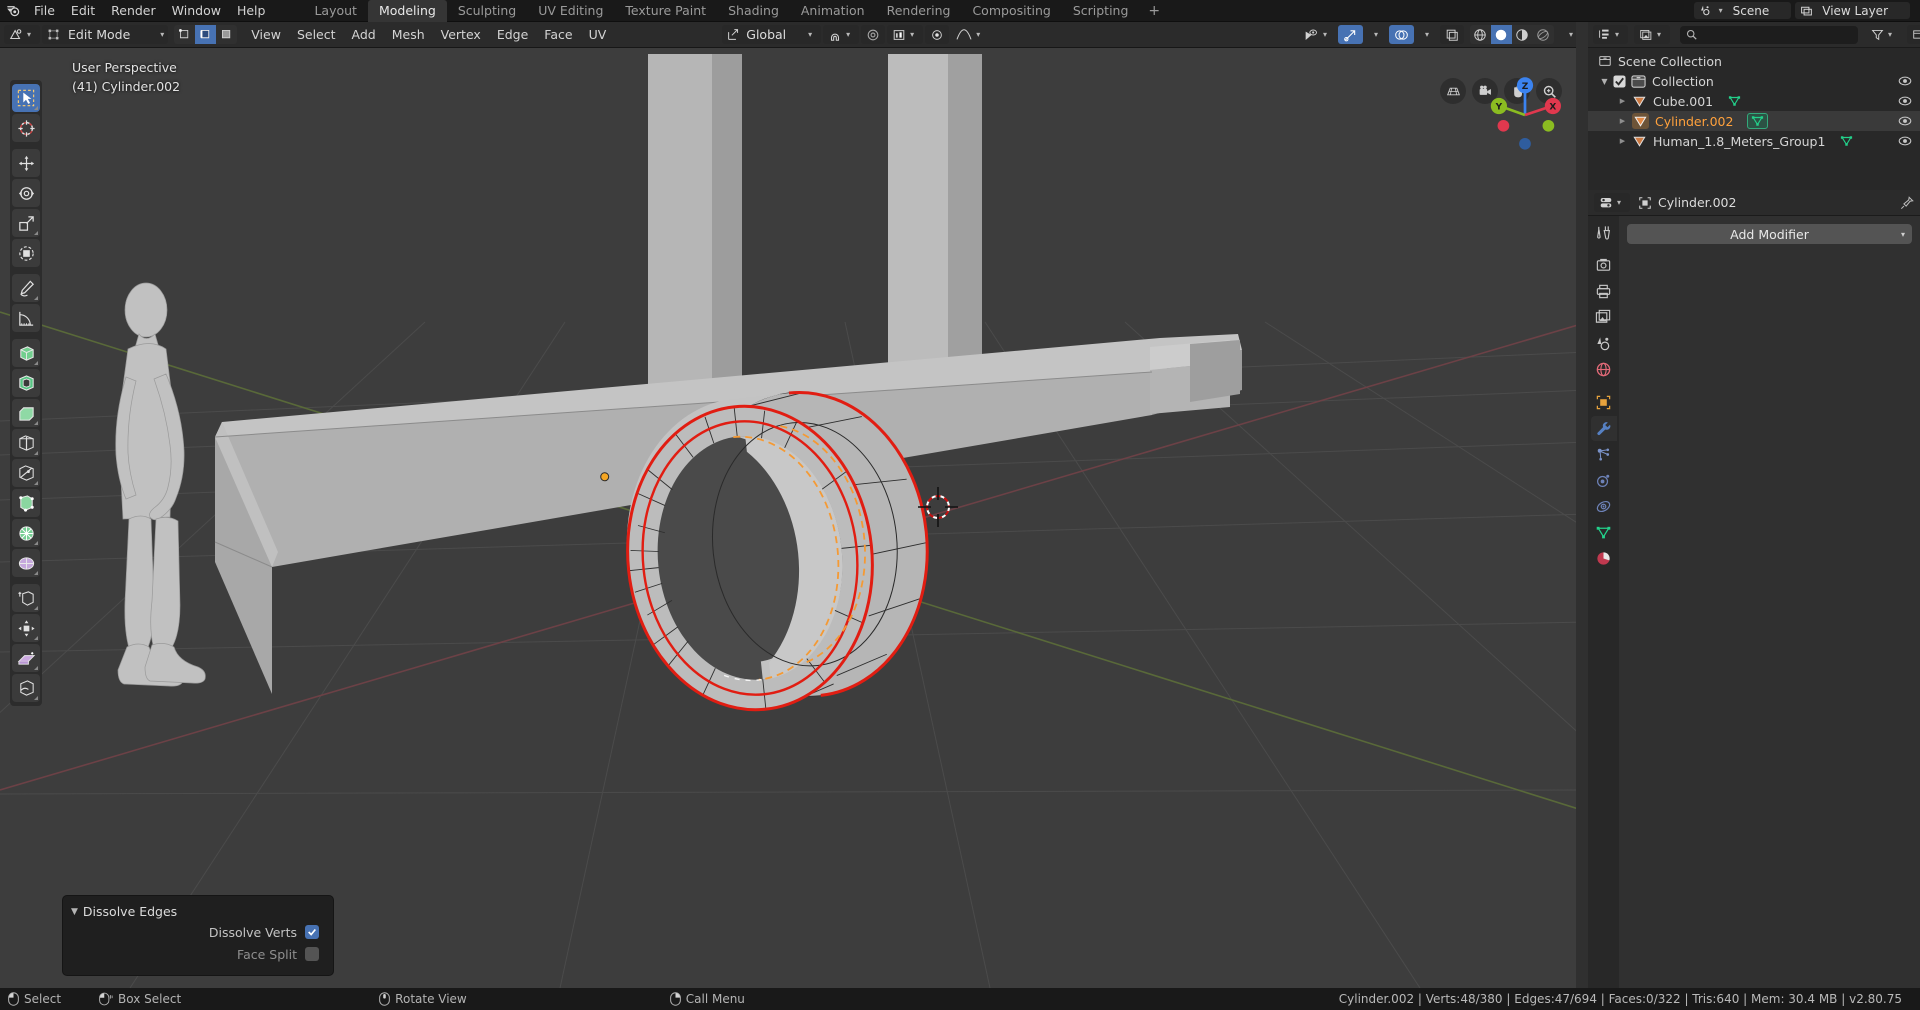  Describe the element at coordinates (558, 35) in the screenshot. I see `menu-face: Face` at that location.